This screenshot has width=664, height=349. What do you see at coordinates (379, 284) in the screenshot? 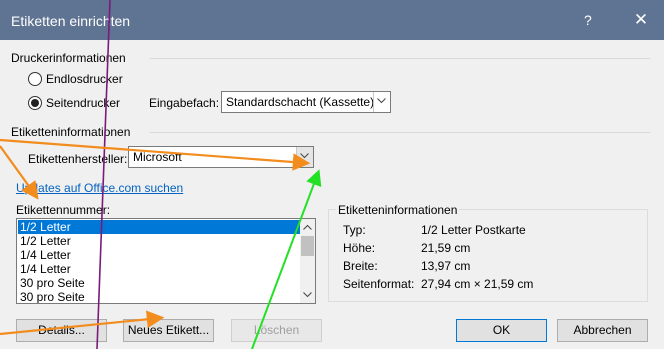
I see `detail-key-page-size: Seitenformat:` at bounding box center [379, 284].